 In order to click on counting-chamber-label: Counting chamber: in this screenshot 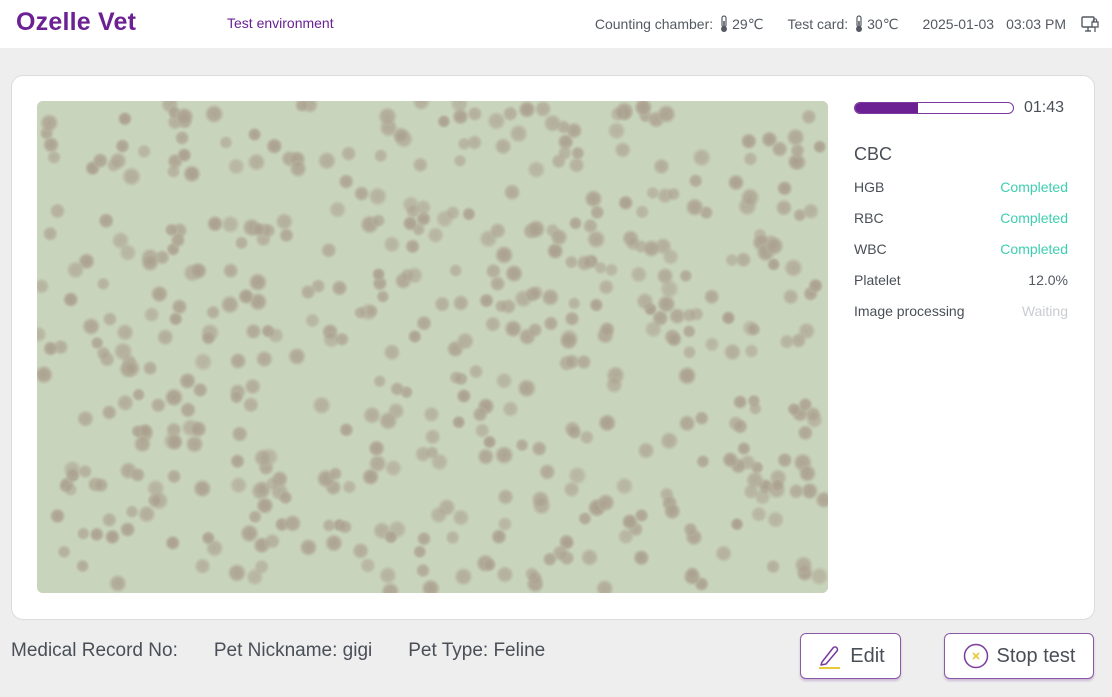, I will do `click(654, 24)`.